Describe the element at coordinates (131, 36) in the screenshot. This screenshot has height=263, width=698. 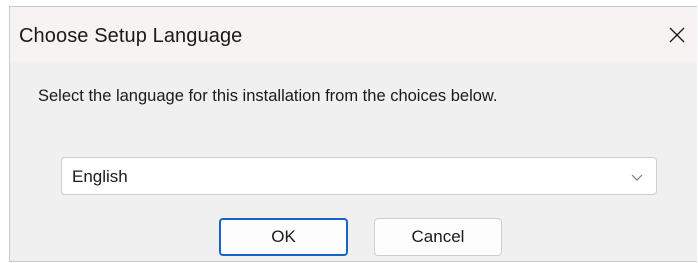
I see `dialog-title: Choose Setup Language` at that location.